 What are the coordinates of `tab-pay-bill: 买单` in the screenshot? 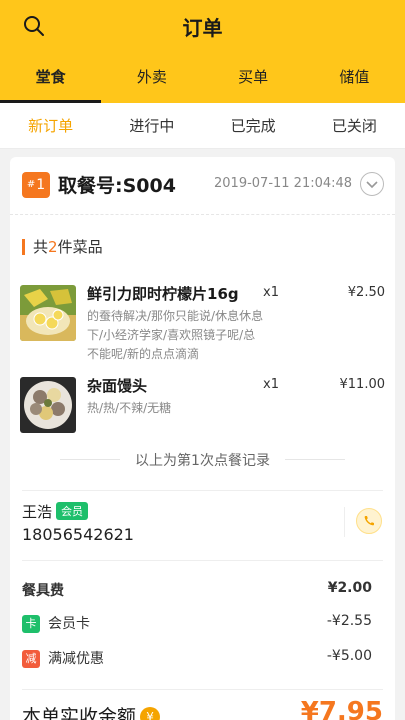 It's located at (253, 83).